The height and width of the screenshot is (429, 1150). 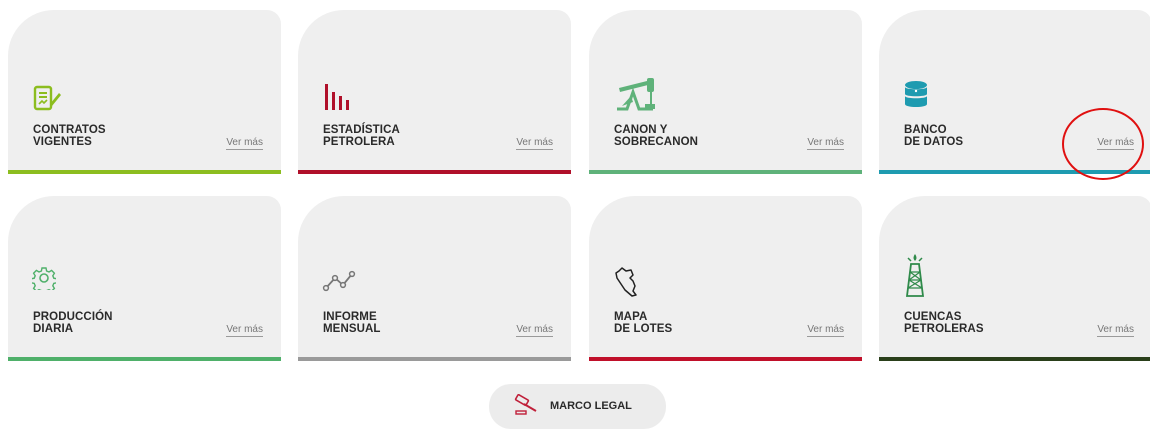 I want to click on card-cuencas: CUENCAS PETROLERAS Ver más, so click(x=1014, y=278).